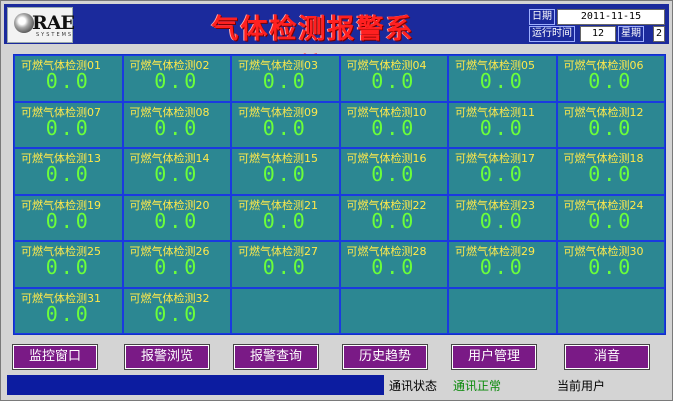 The image size is (673, 401). Describe the element at coordinates (167, 357) in the screenshot. I see `alarm-browse-button: 报警浏览` at that location.